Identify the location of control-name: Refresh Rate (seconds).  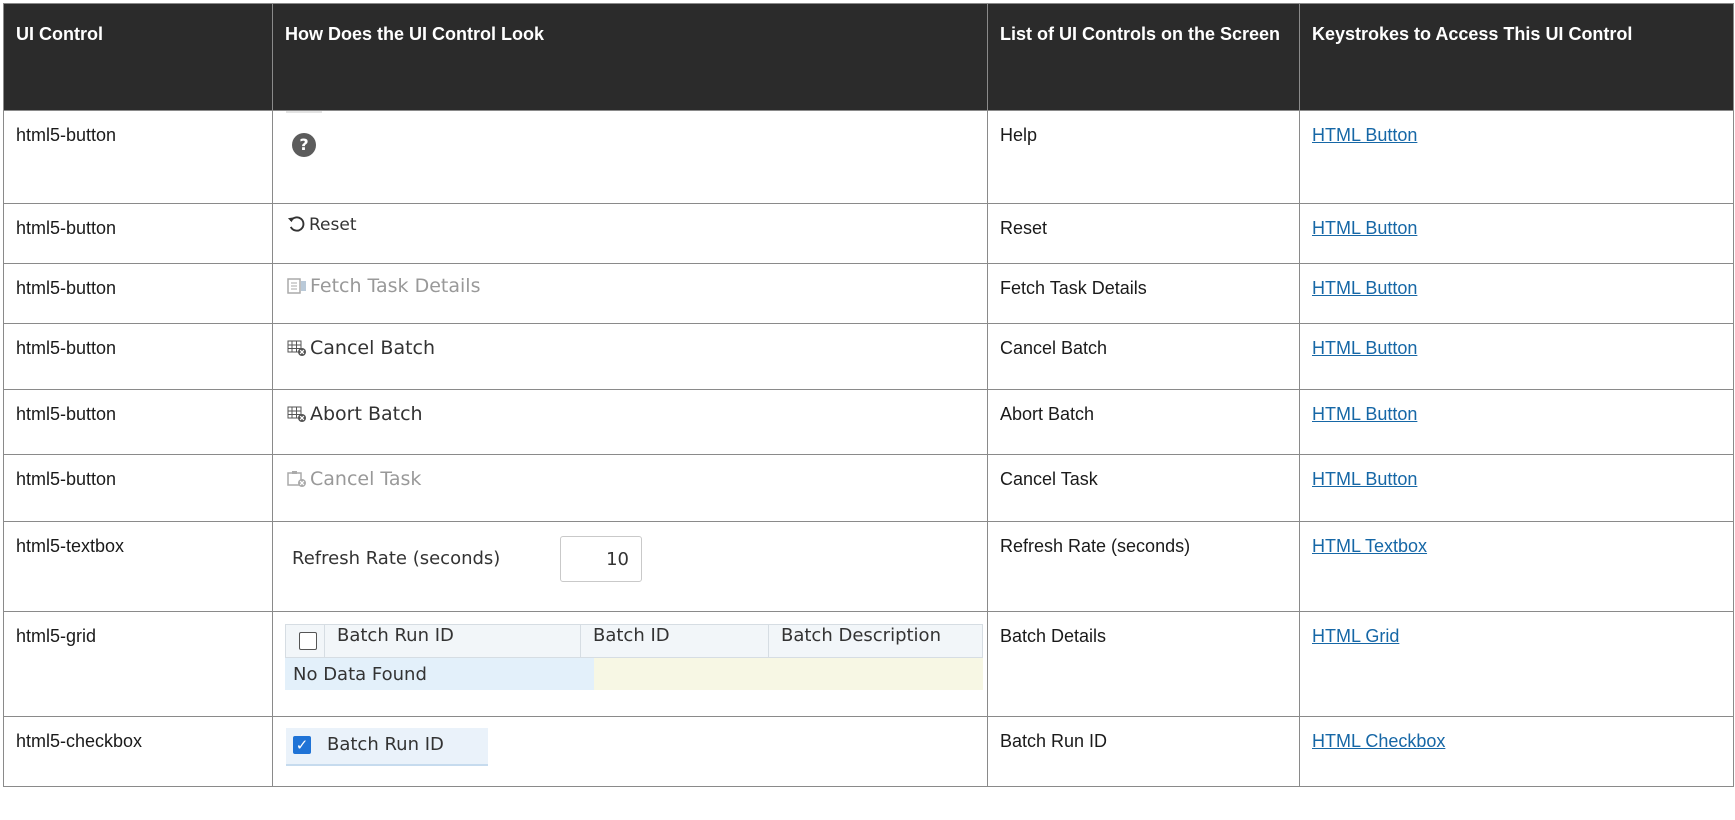
(1143, 566).